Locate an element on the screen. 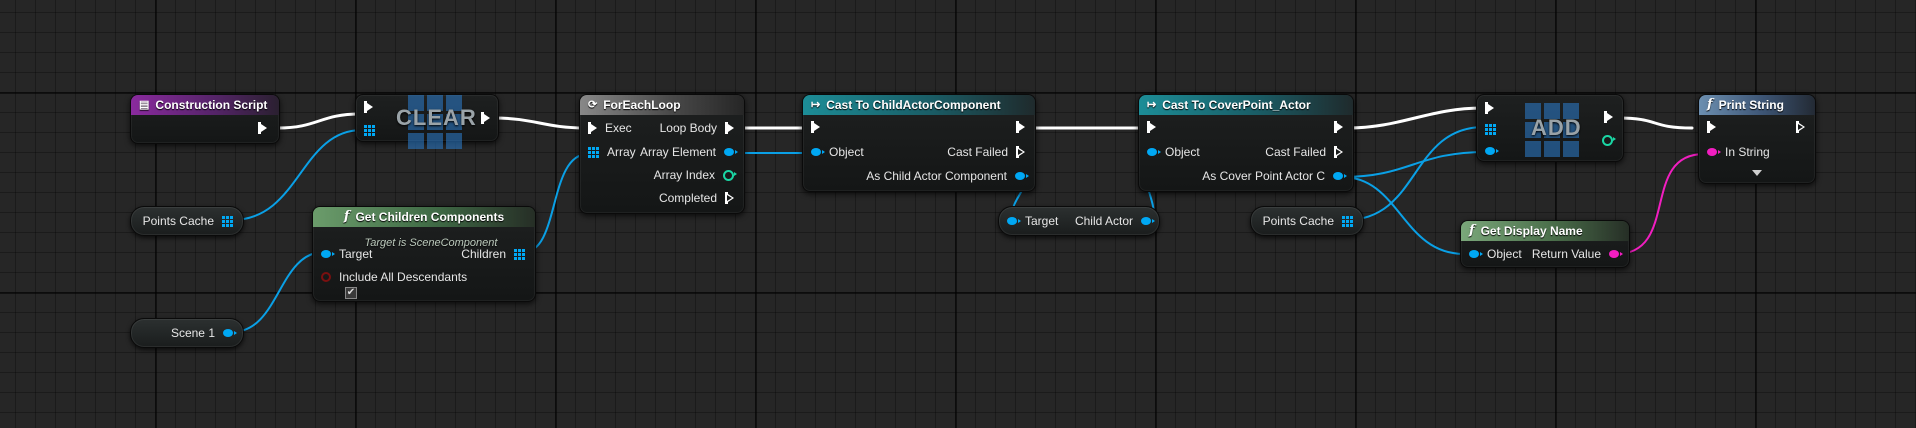 The height and width of the screenshot is (428, 1916). for-each-loop-body-out: Loop Body is located at coordinates (697, 128).